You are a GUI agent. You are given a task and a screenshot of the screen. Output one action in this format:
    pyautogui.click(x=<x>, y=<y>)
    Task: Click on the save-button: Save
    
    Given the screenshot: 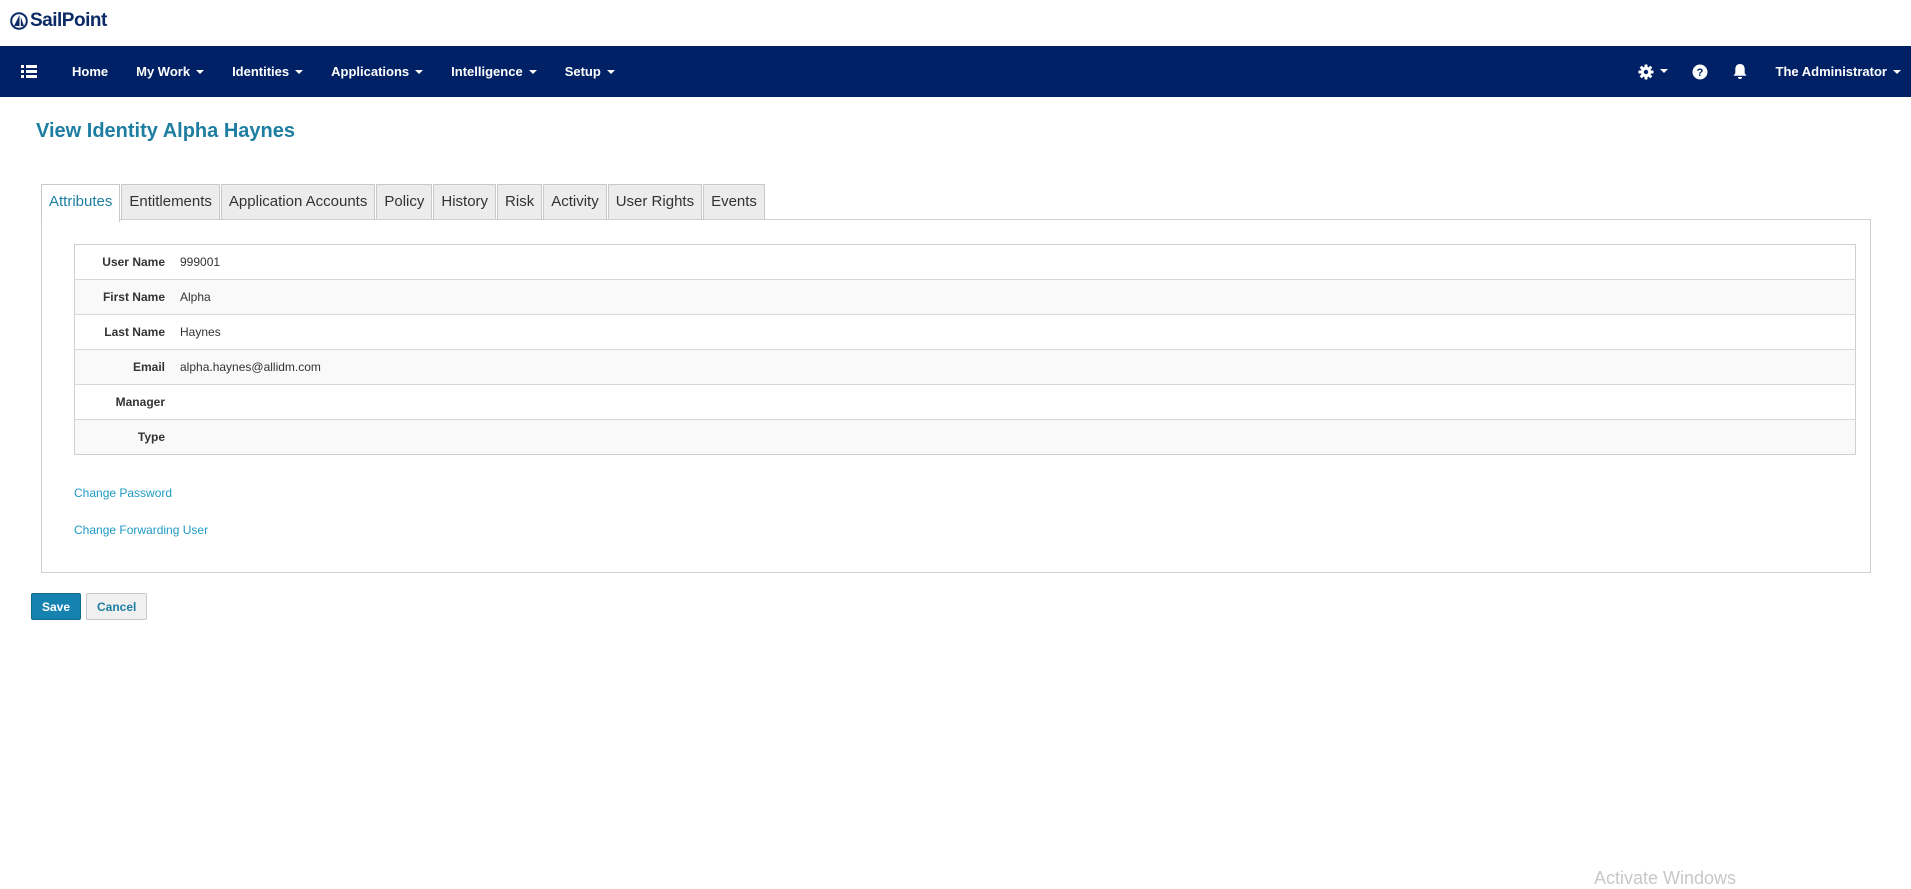 What is the action you would take?
    pyautogui.click(x=56, y=606)
    